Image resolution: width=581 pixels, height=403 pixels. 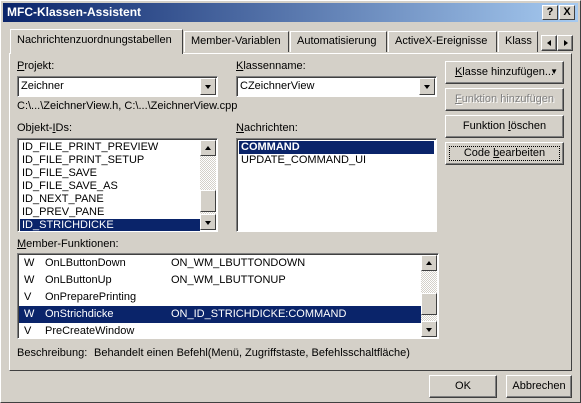 I want to click on klasse-hinzufuegen-button: Klasse hinzufügen... ▼, so click(x=504, y=72).